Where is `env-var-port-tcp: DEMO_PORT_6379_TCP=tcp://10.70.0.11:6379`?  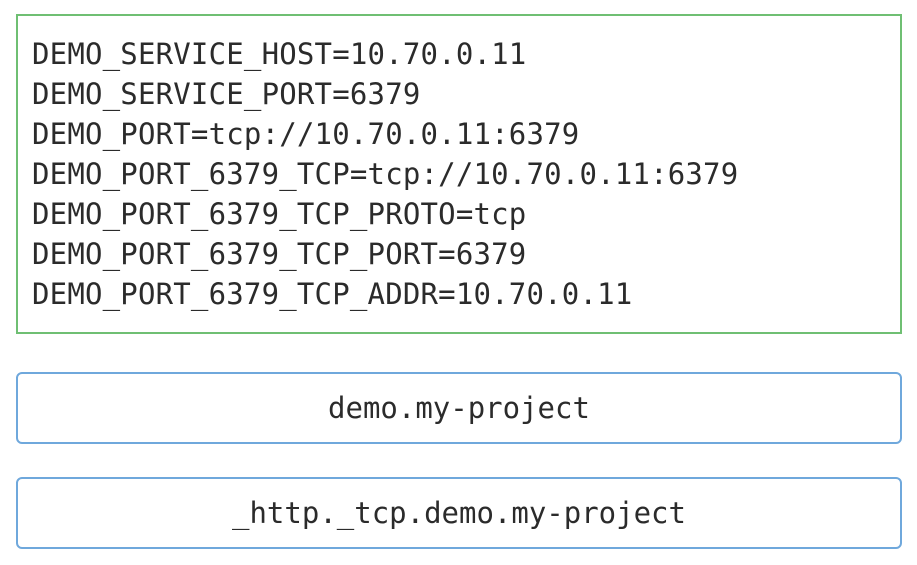 env-var-port-tcp: DEMO_PORT_6379_TCP=tcp://10.70.0.11:6379 is located at coordinates (385, 174).